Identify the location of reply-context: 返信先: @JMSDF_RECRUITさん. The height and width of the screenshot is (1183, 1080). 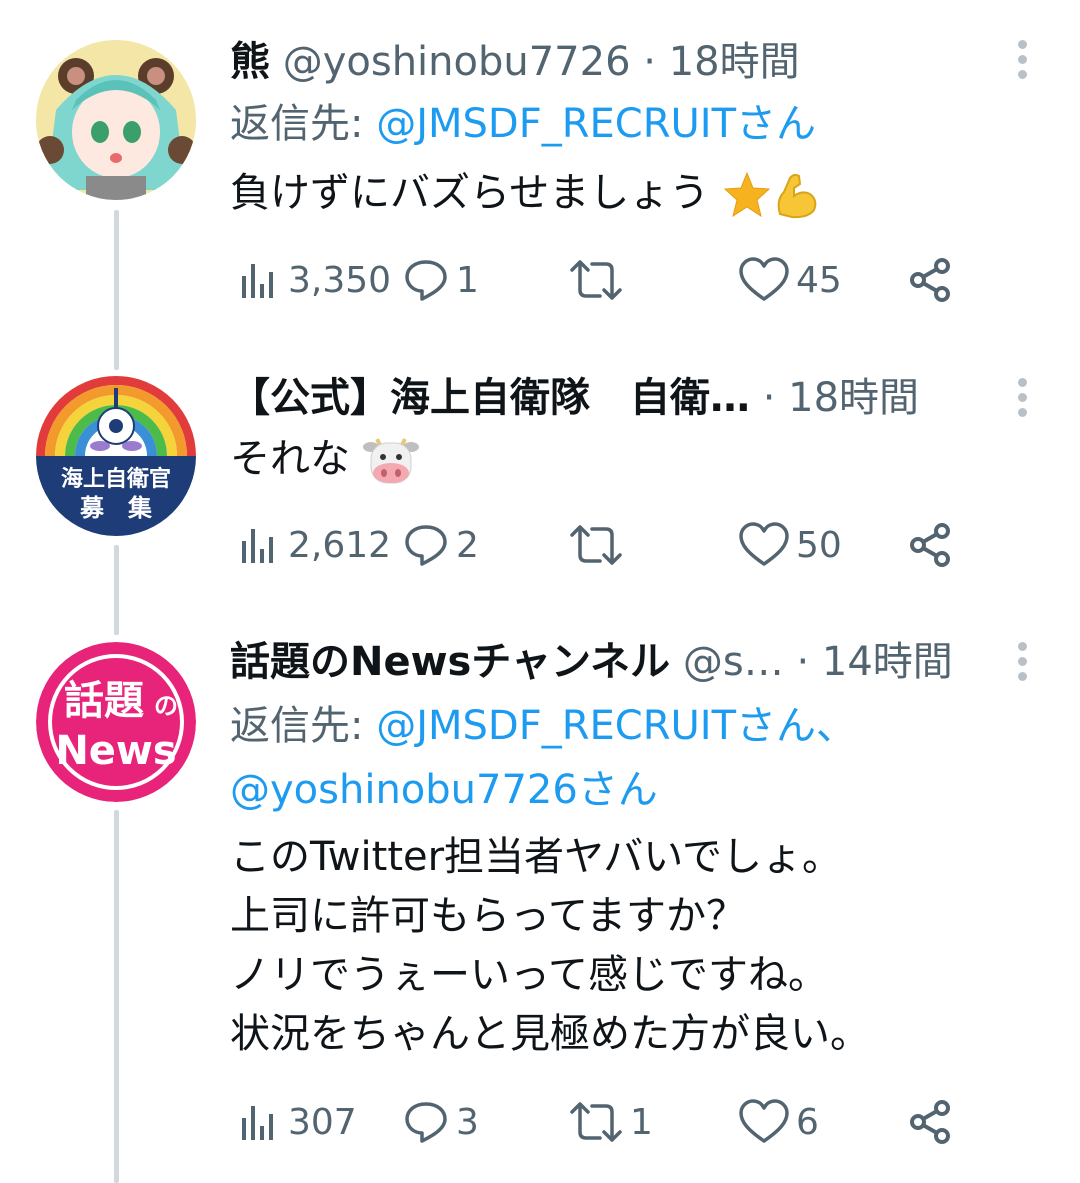
(523, 124).